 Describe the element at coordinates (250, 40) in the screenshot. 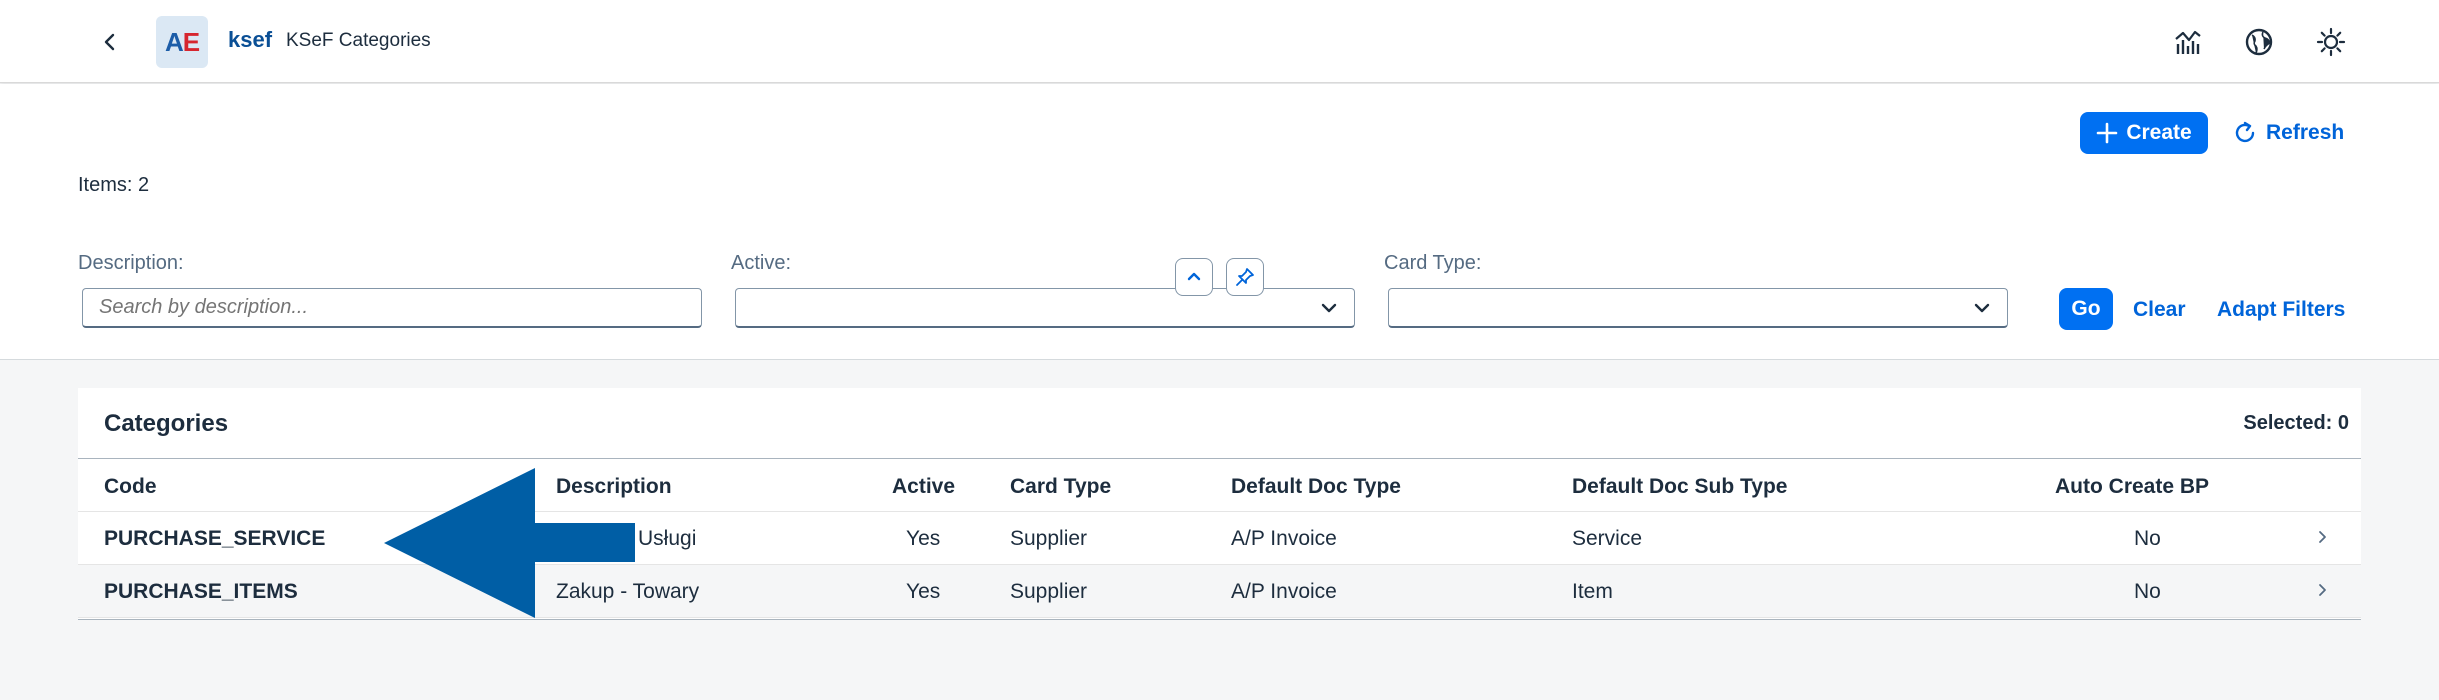

I see `app-name: ksef` at that location.